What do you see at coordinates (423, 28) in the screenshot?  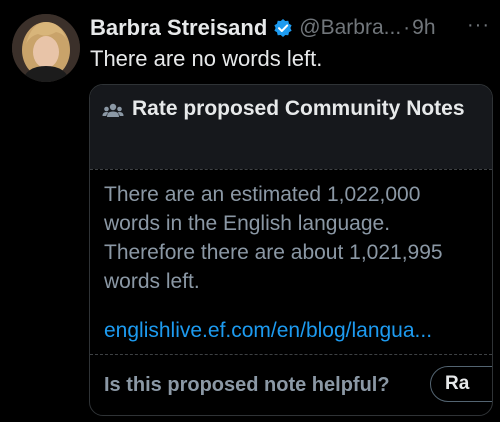 I see `tweet-time: 9h` at bounding box center [423, 28].